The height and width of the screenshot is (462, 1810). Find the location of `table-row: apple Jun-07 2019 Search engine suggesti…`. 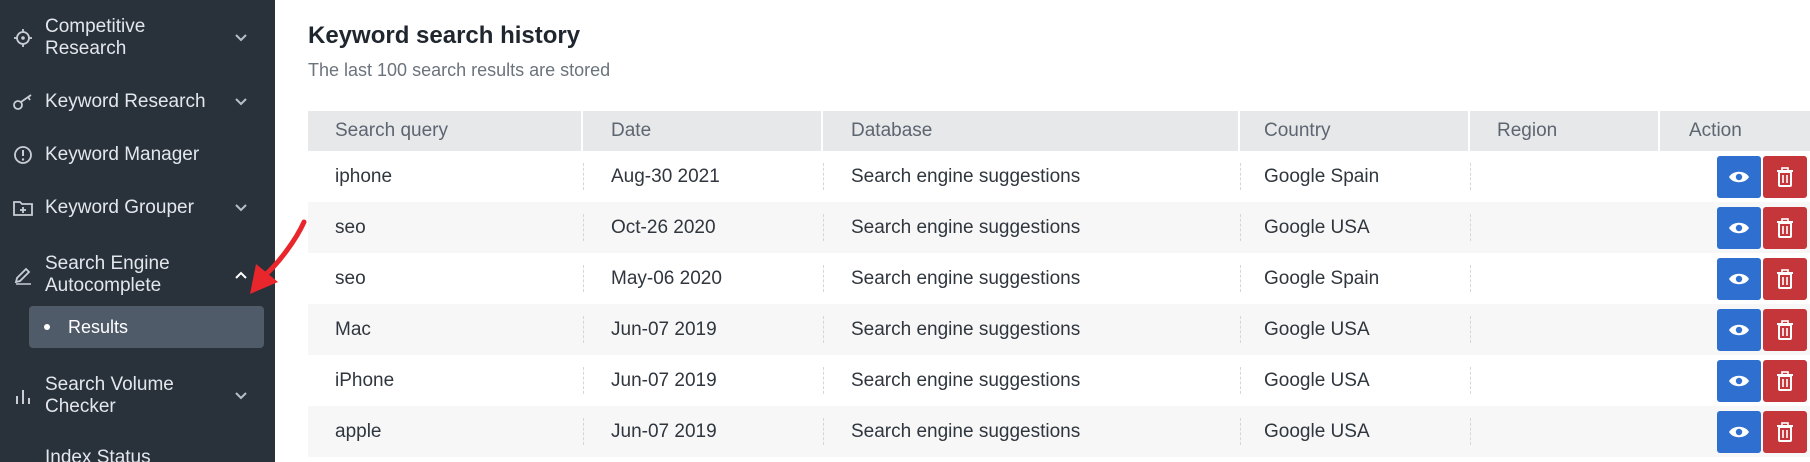

table-row: apple Jun-07 2019 Search engine suggesti… is located at coordinates (1059, 431).